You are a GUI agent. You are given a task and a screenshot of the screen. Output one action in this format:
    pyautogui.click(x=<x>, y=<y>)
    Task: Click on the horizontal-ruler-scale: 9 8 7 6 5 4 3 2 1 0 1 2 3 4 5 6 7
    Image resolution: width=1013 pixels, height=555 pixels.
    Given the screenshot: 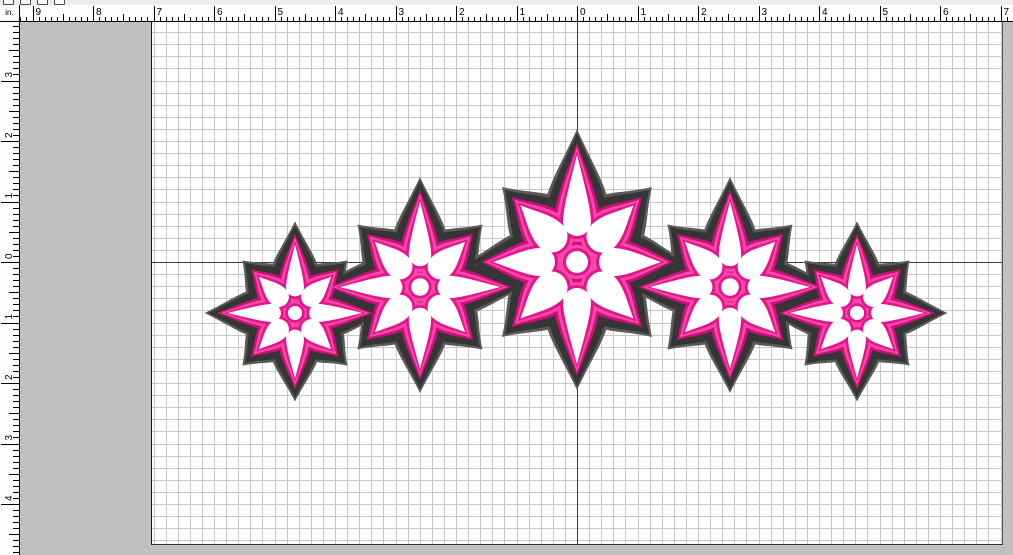 What is the action you would take?
    pyautogui.click(x=515, y=13)
    